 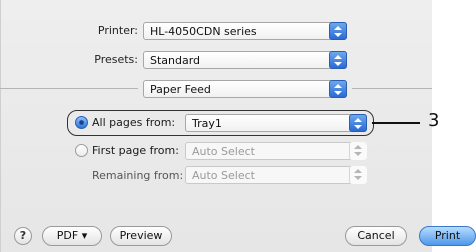 What do you see at coordinates (276, 151) in the screenshot?
I see `first-page-source-popup: Auto Select` at bounding box center [276, 151].